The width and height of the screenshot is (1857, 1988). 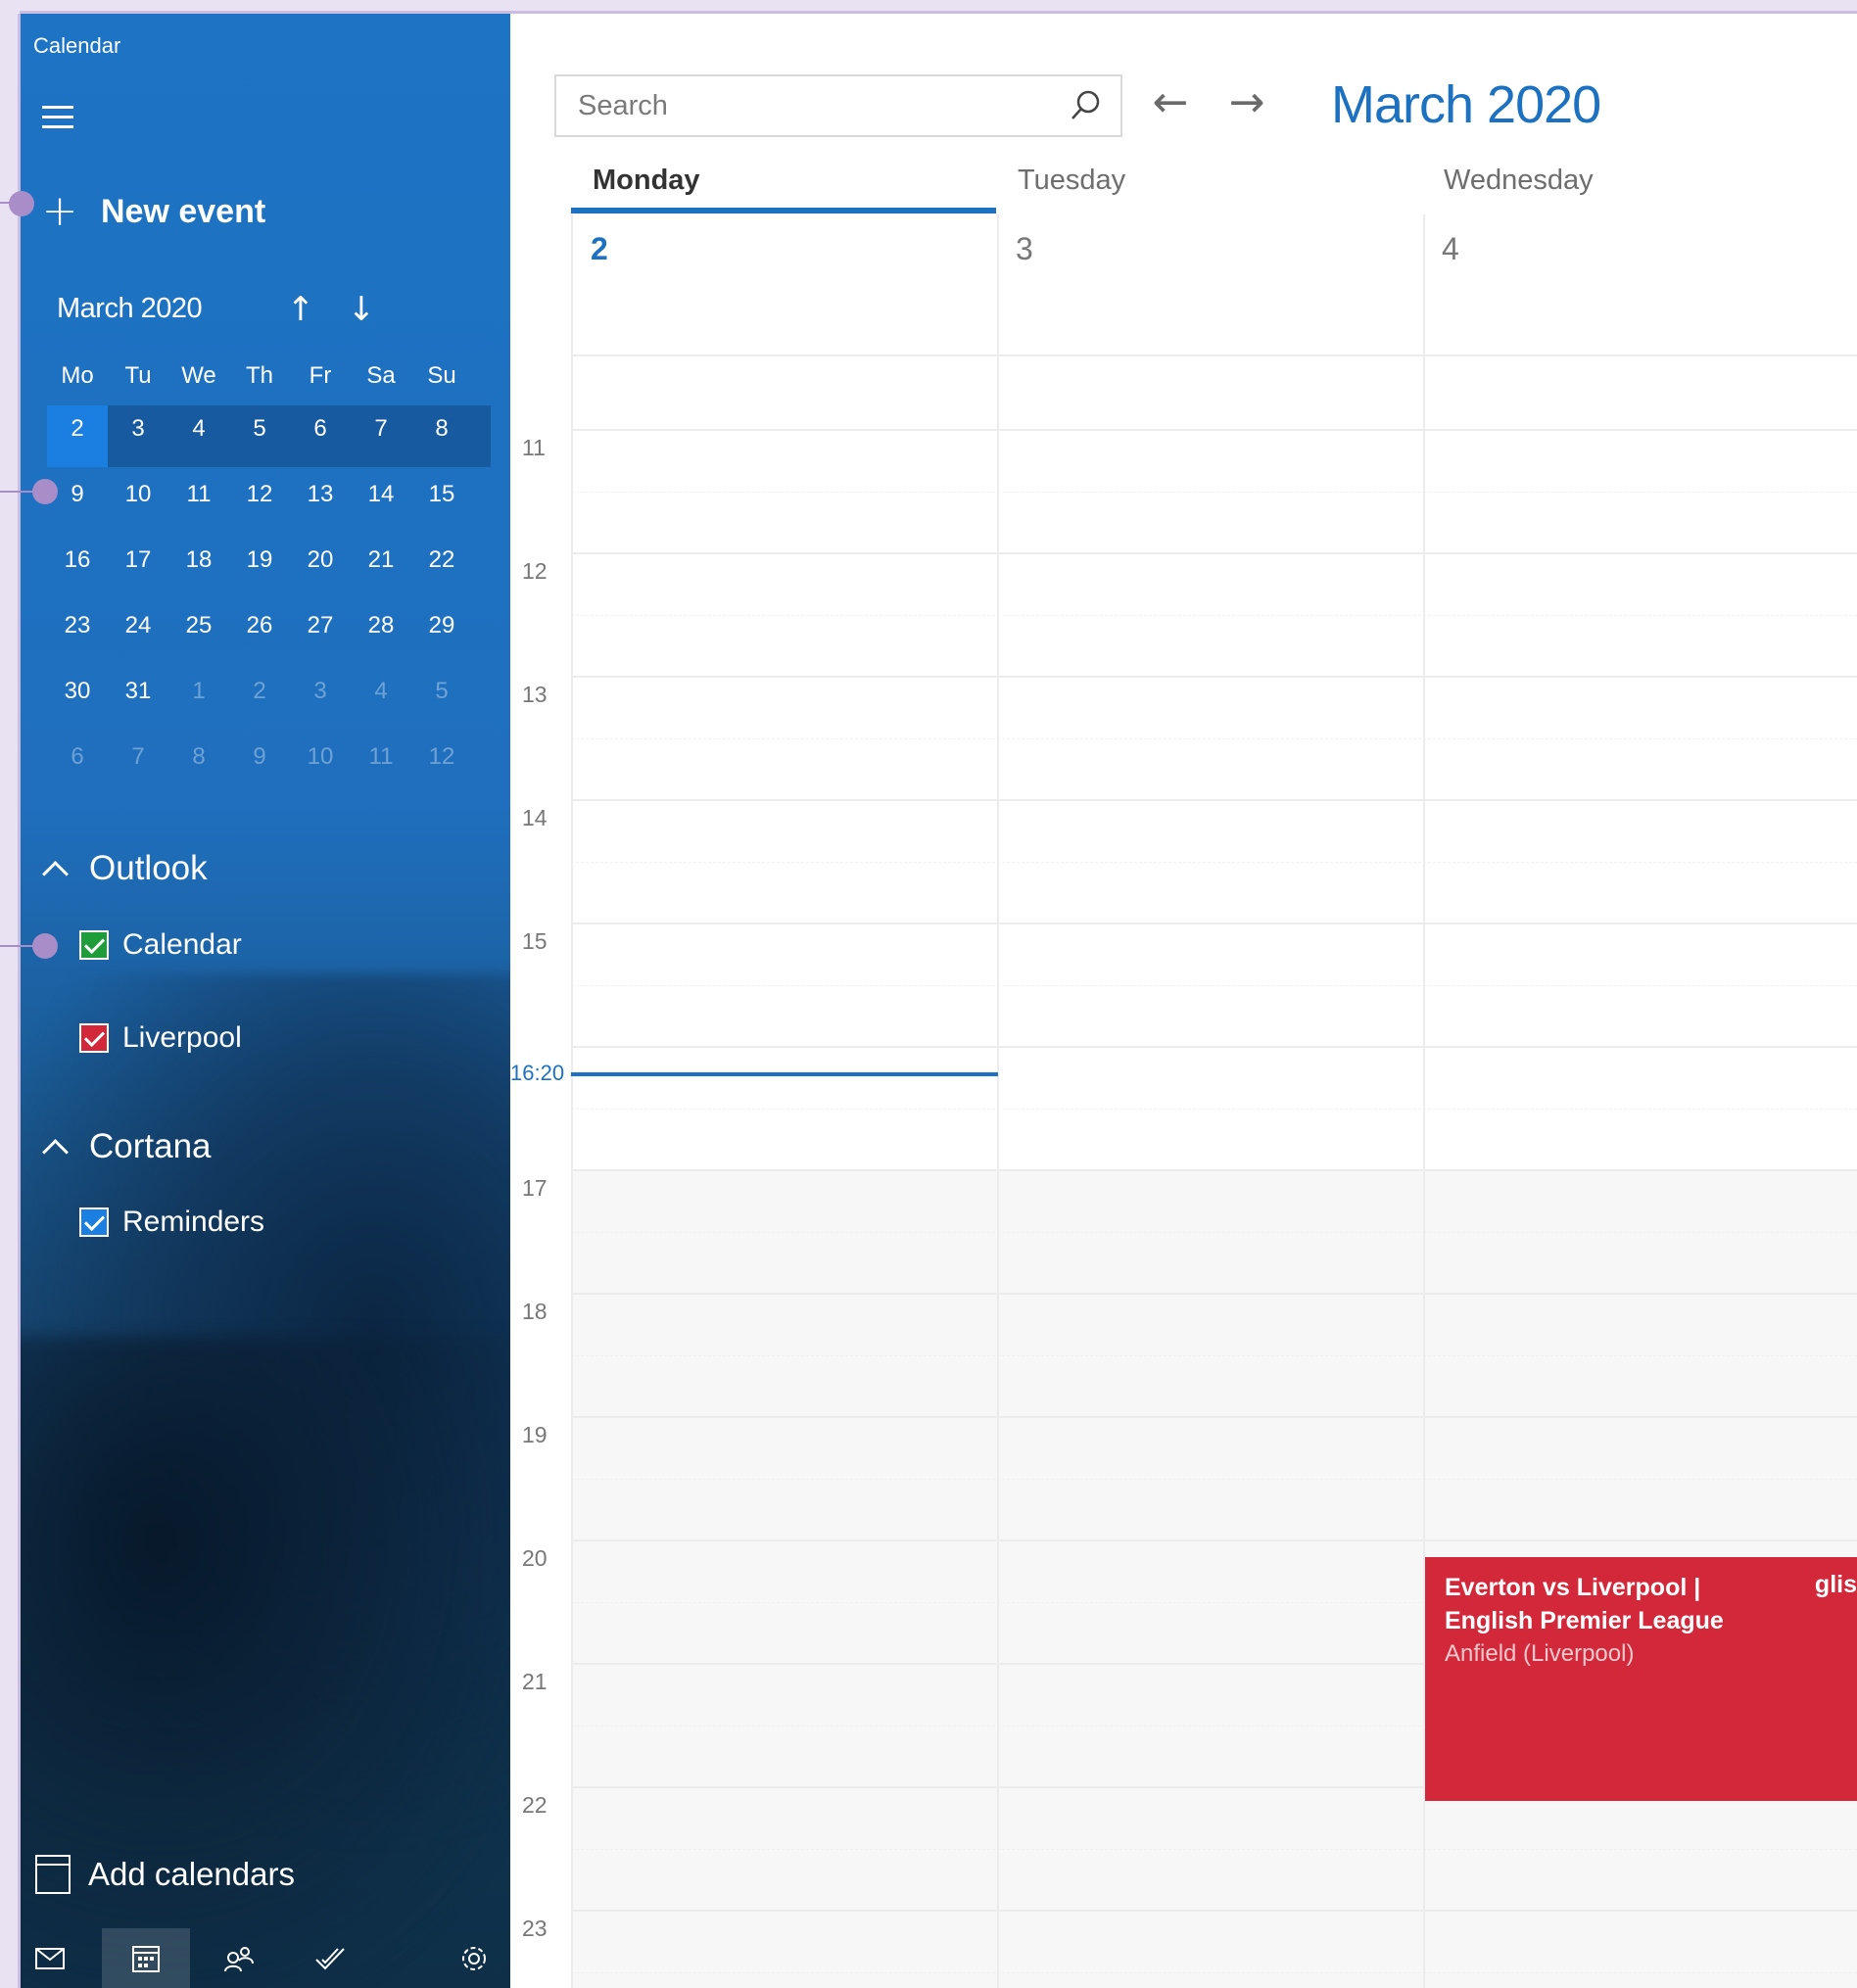 What do you see at coordinates (182, 1037) in the screenshot?
I see `calendar-item-label: Liverpool` at bounding box center [182, 1037].